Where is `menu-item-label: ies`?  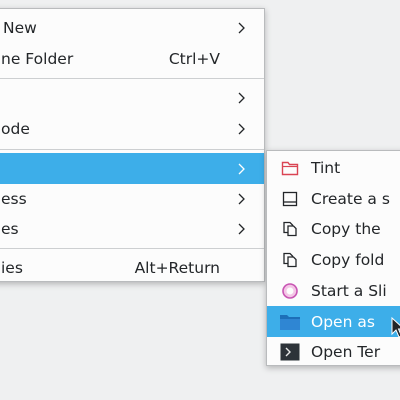 menu-item-label: ies is located at coordinates (12, 268).